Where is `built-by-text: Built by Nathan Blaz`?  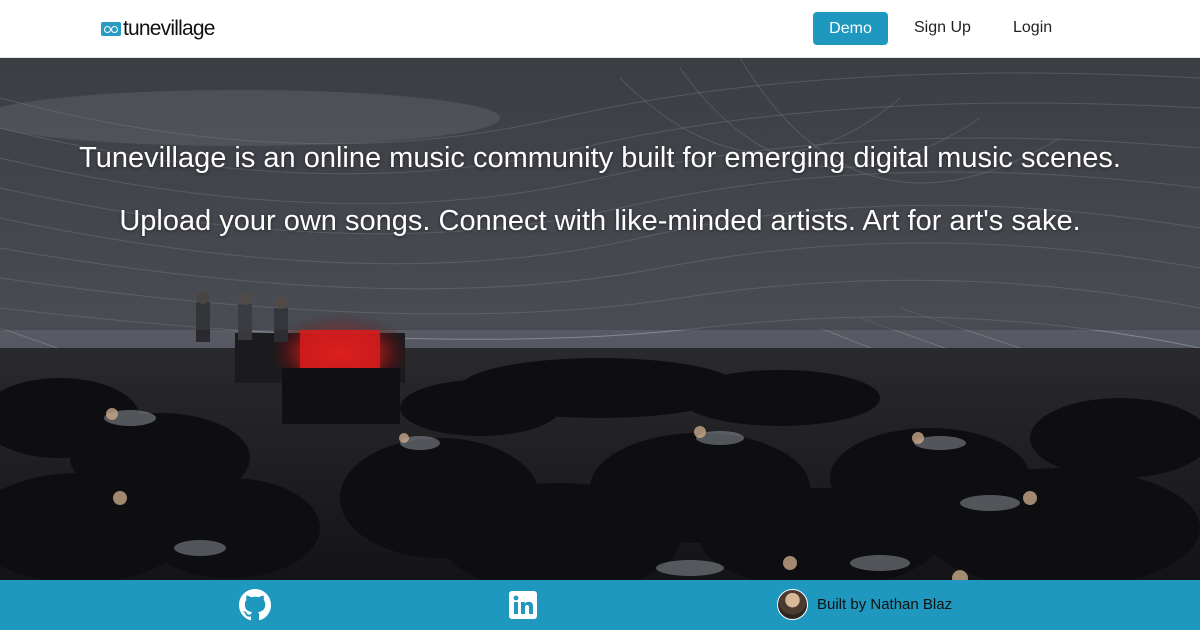
built-by-text: Built by Nathan Blaz is located at coordinates (884, 604).